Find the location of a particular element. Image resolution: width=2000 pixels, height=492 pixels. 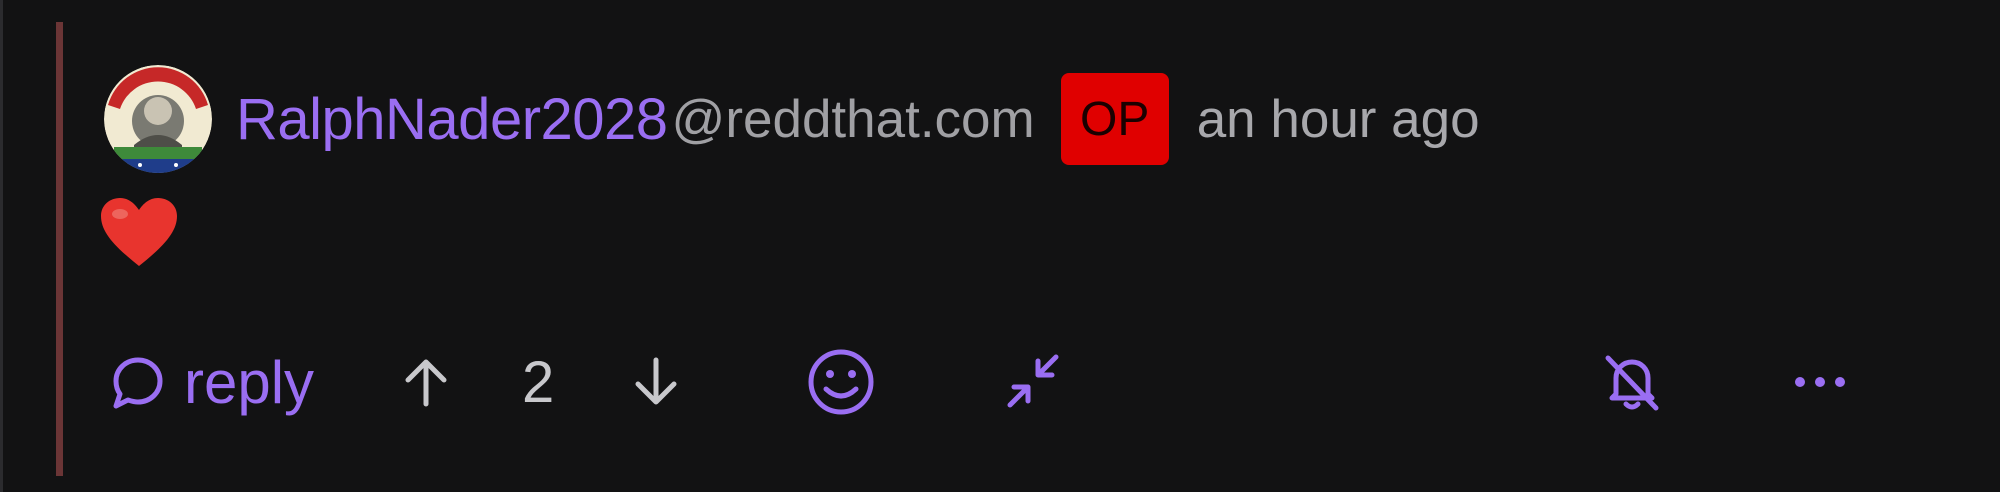

collapse-arrows-icon is located at coordinates (1033, 381).